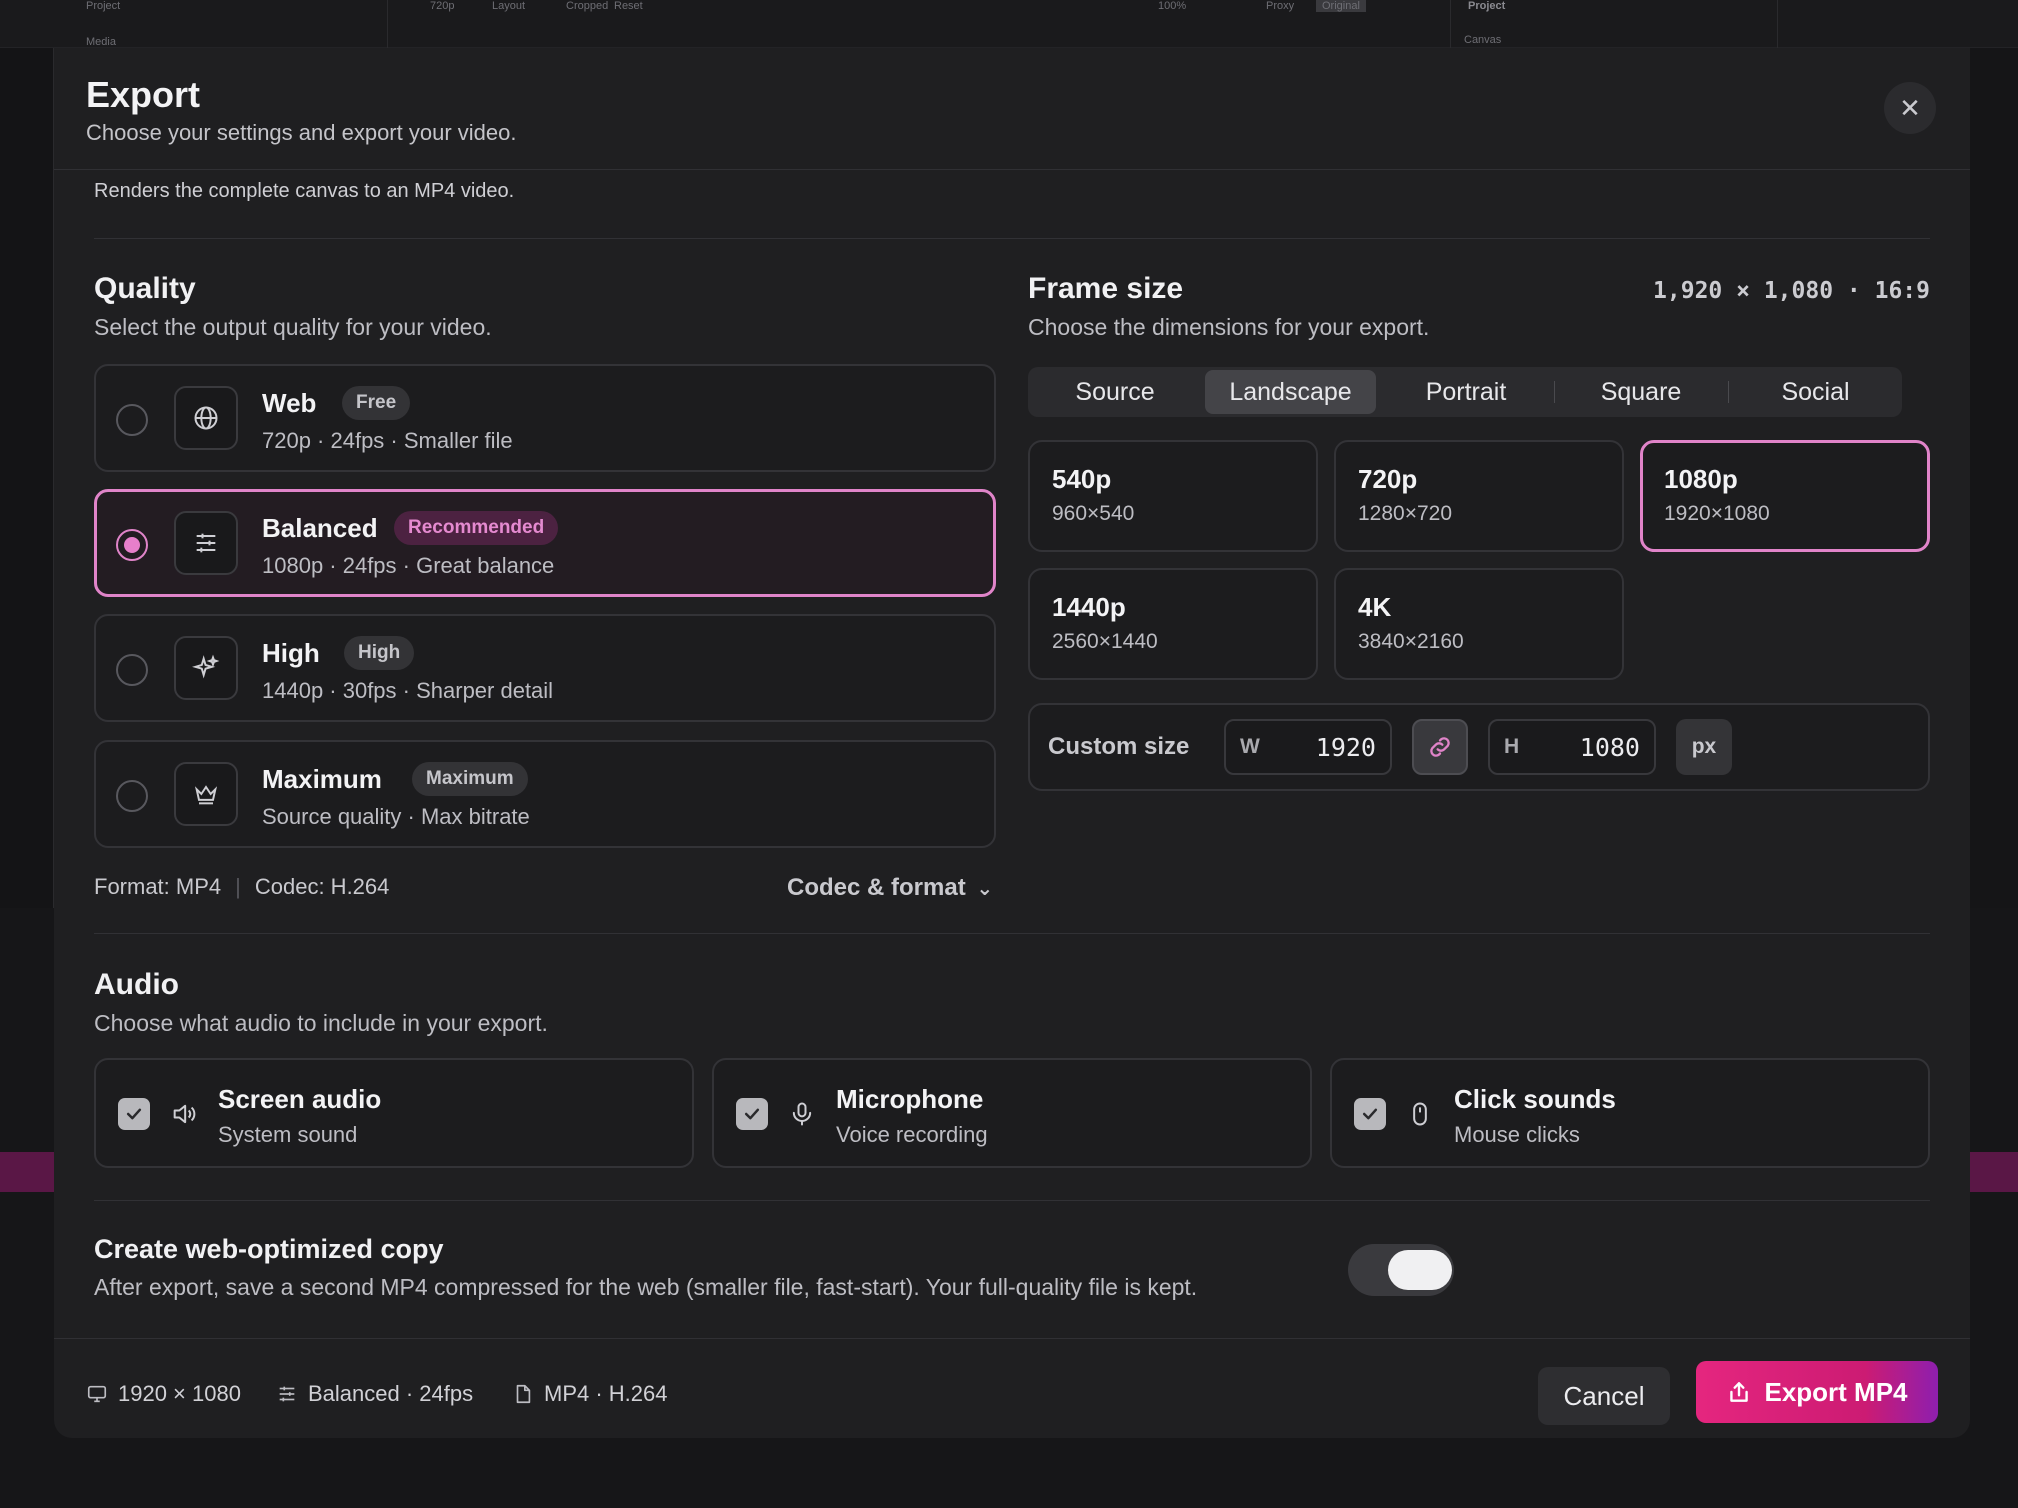 This screenshot has width=2018, height=1508. Describe the element at coordinates (1173, 624) in the screenshot. I see `preset-1440p: 1440p 2560×1440` at that location.